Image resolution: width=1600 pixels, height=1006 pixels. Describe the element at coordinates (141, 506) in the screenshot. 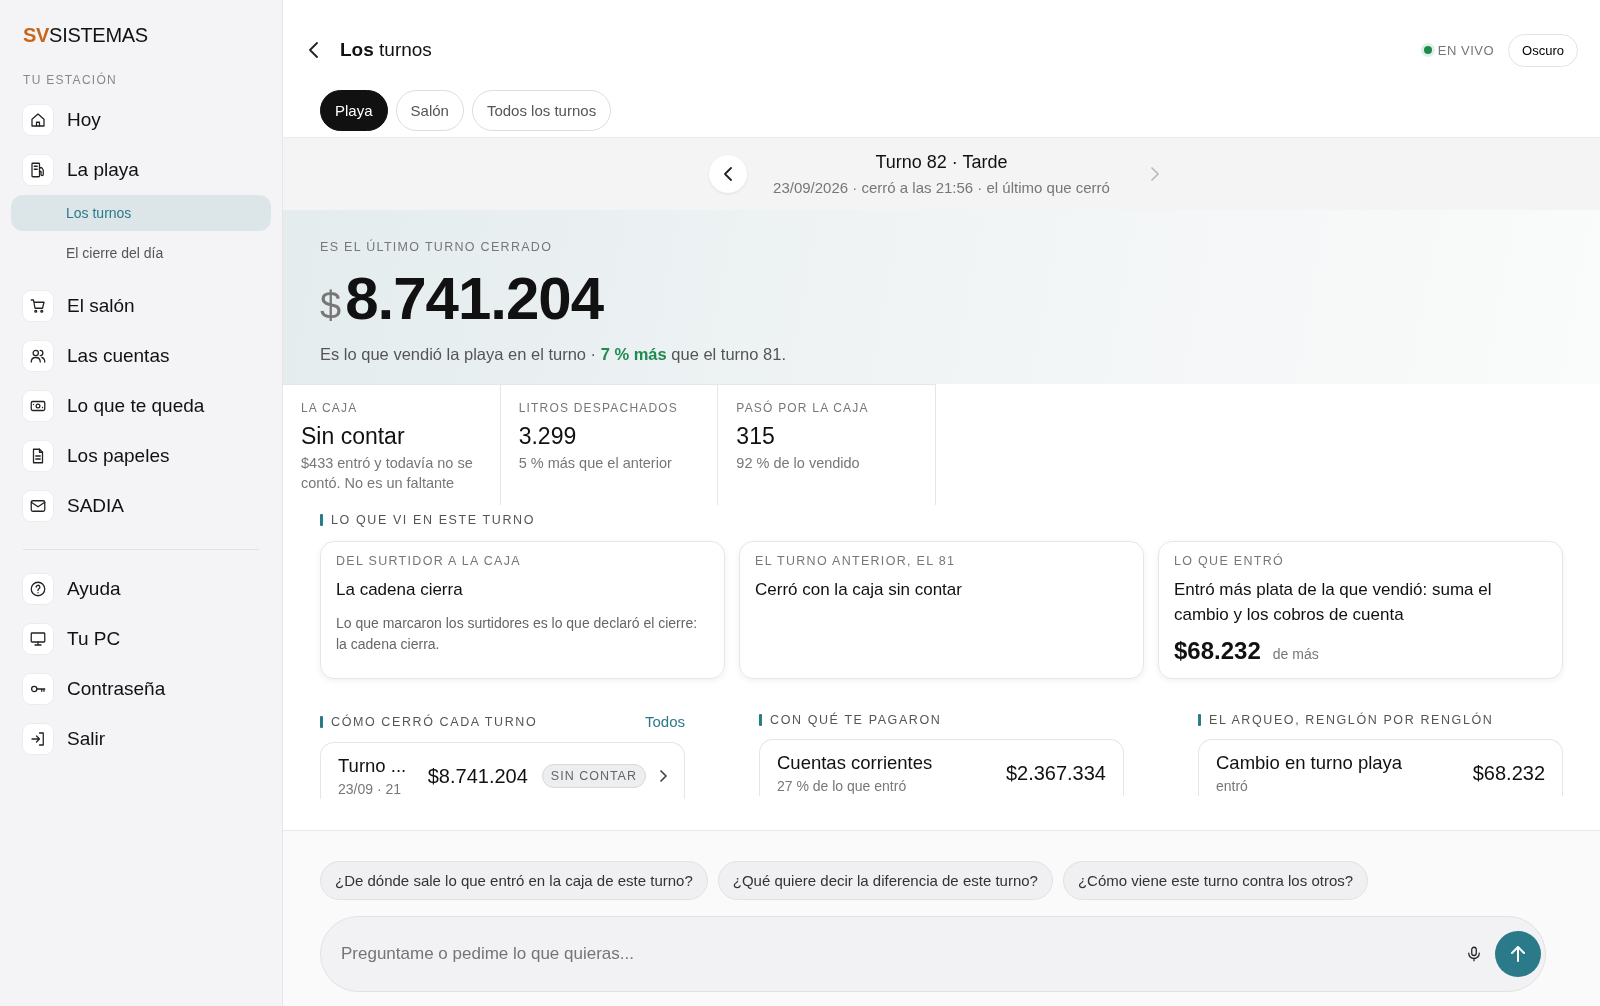

I see `sidebar-item: SADIA` at that location.